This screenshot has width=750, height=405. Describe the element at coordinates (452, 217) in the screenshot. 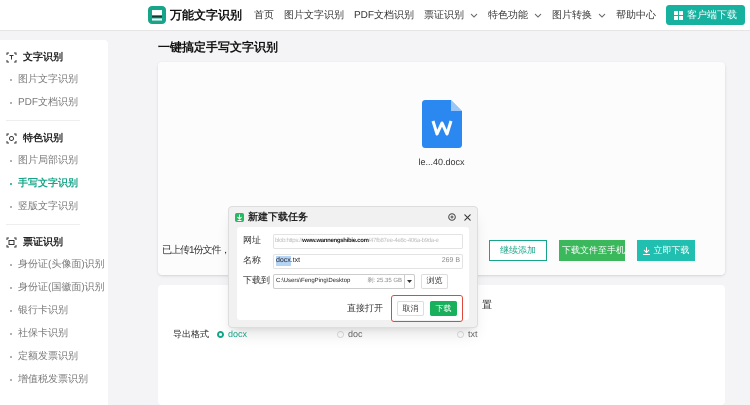

I see `target-icon` at that location.